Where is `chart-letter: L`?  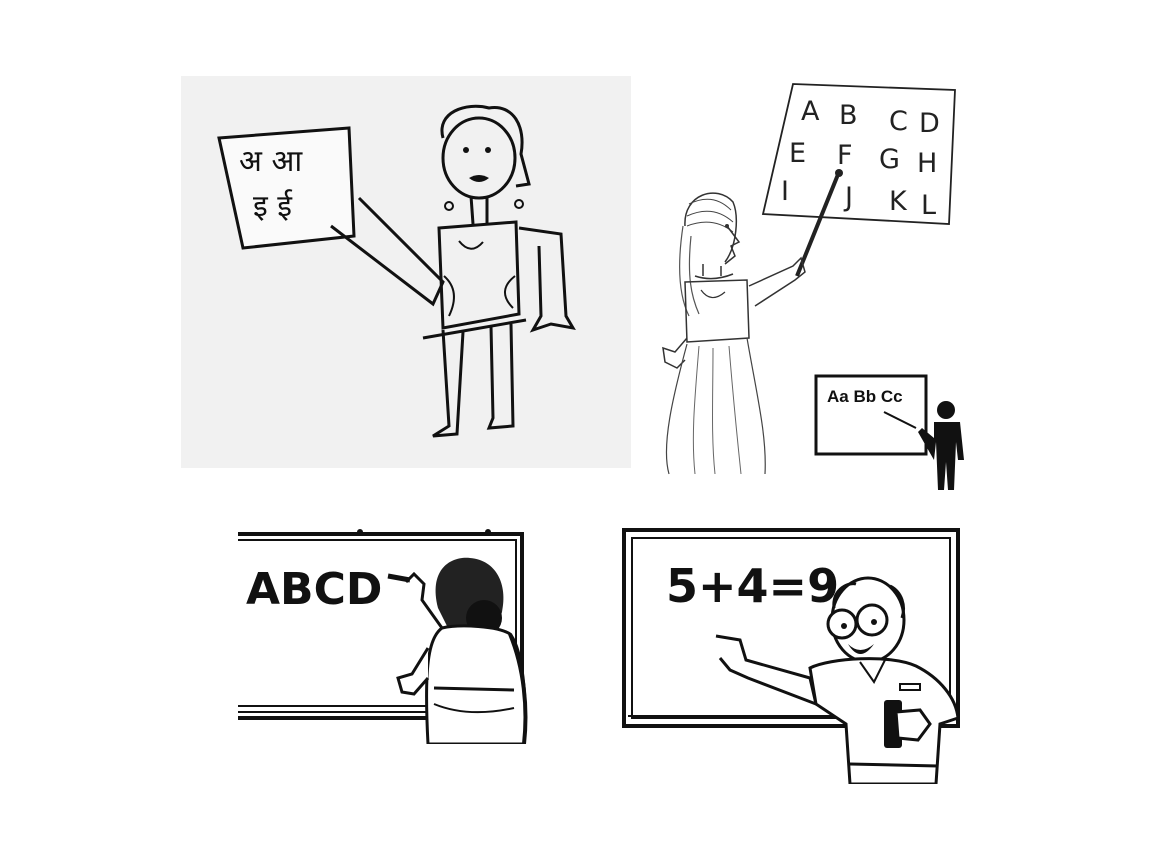 chart-letter: L is located at coordinates (928, 205).